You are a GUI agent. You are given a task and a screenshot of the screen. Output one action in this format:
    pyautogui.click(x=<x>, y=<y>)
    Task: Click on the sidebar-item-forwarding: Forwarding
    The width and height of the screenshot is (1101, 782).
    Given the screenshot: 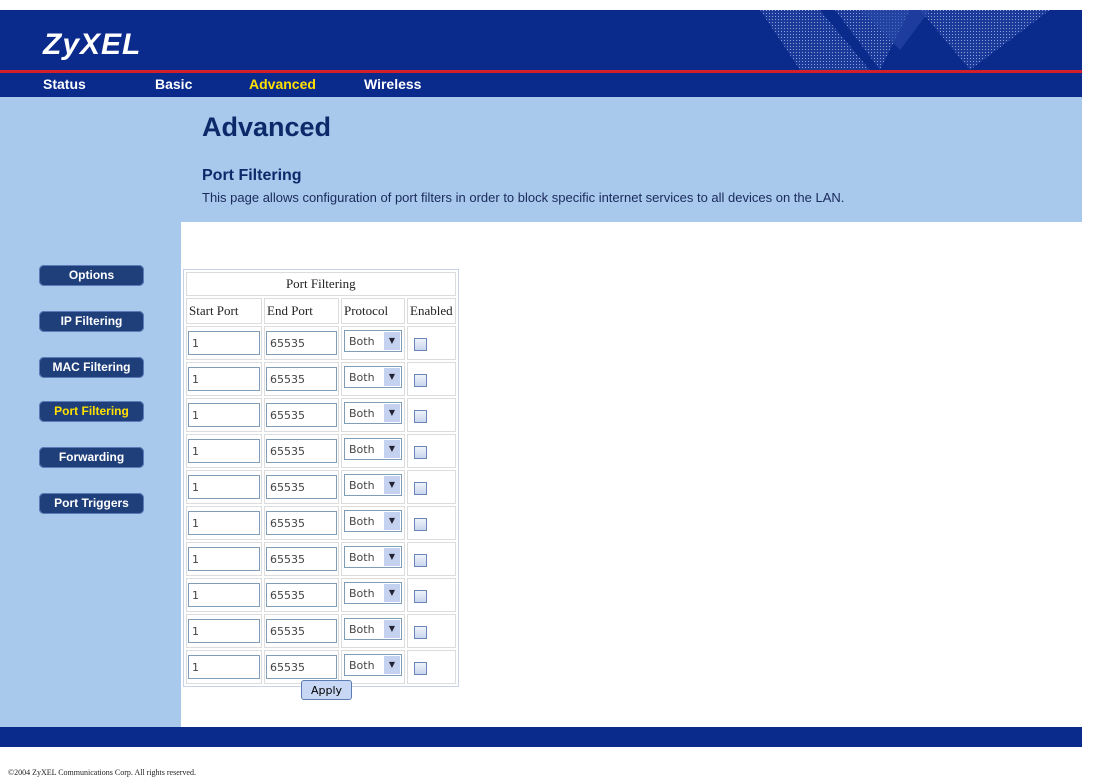 What is the action you would take?
    pyautogui.click(x=91, y=457)
    